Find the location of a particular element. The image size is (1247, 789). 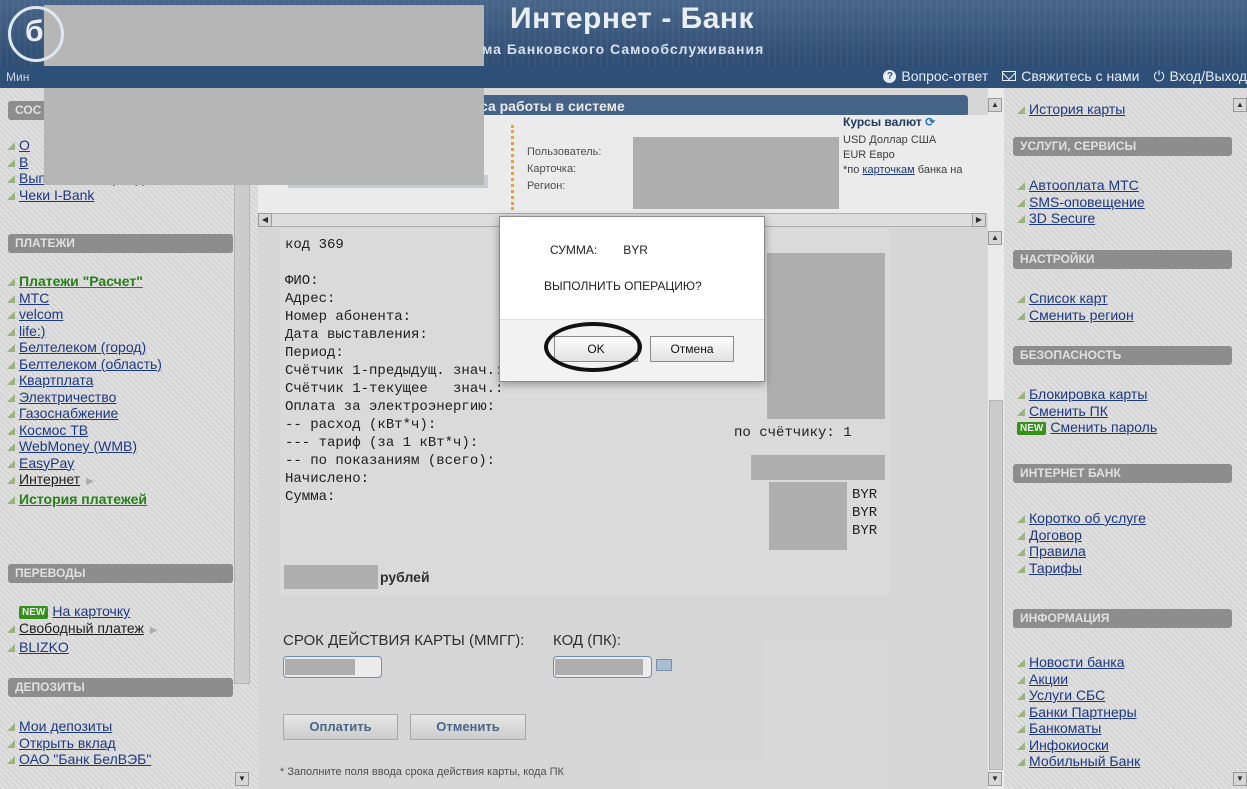

dialog-cancel-button: Отмена is located at coordinates (692, 349).